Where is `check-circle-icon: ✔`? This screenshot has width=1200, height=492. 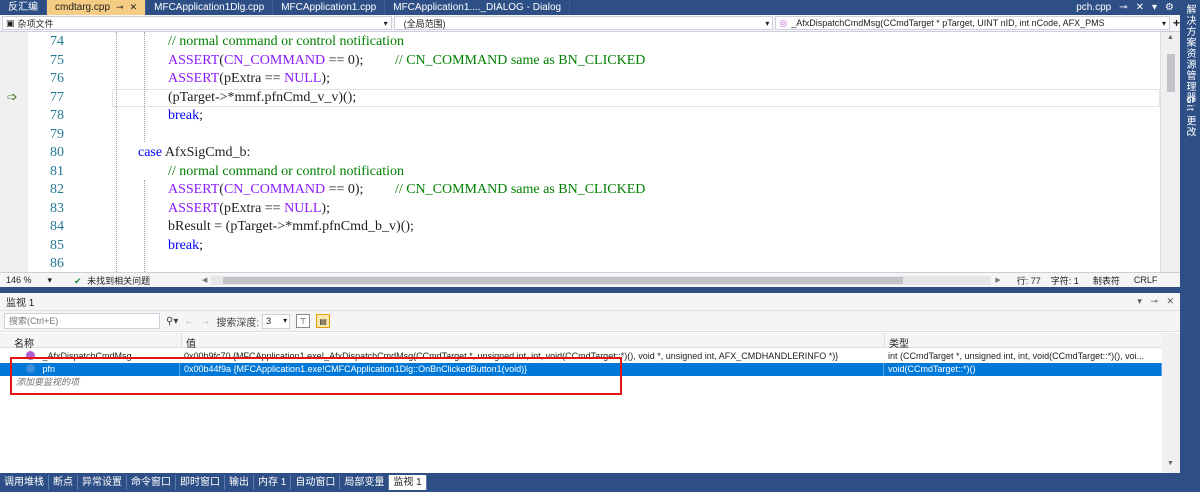
check-circle-icon: ✔ is located at coordinates (78, 280).